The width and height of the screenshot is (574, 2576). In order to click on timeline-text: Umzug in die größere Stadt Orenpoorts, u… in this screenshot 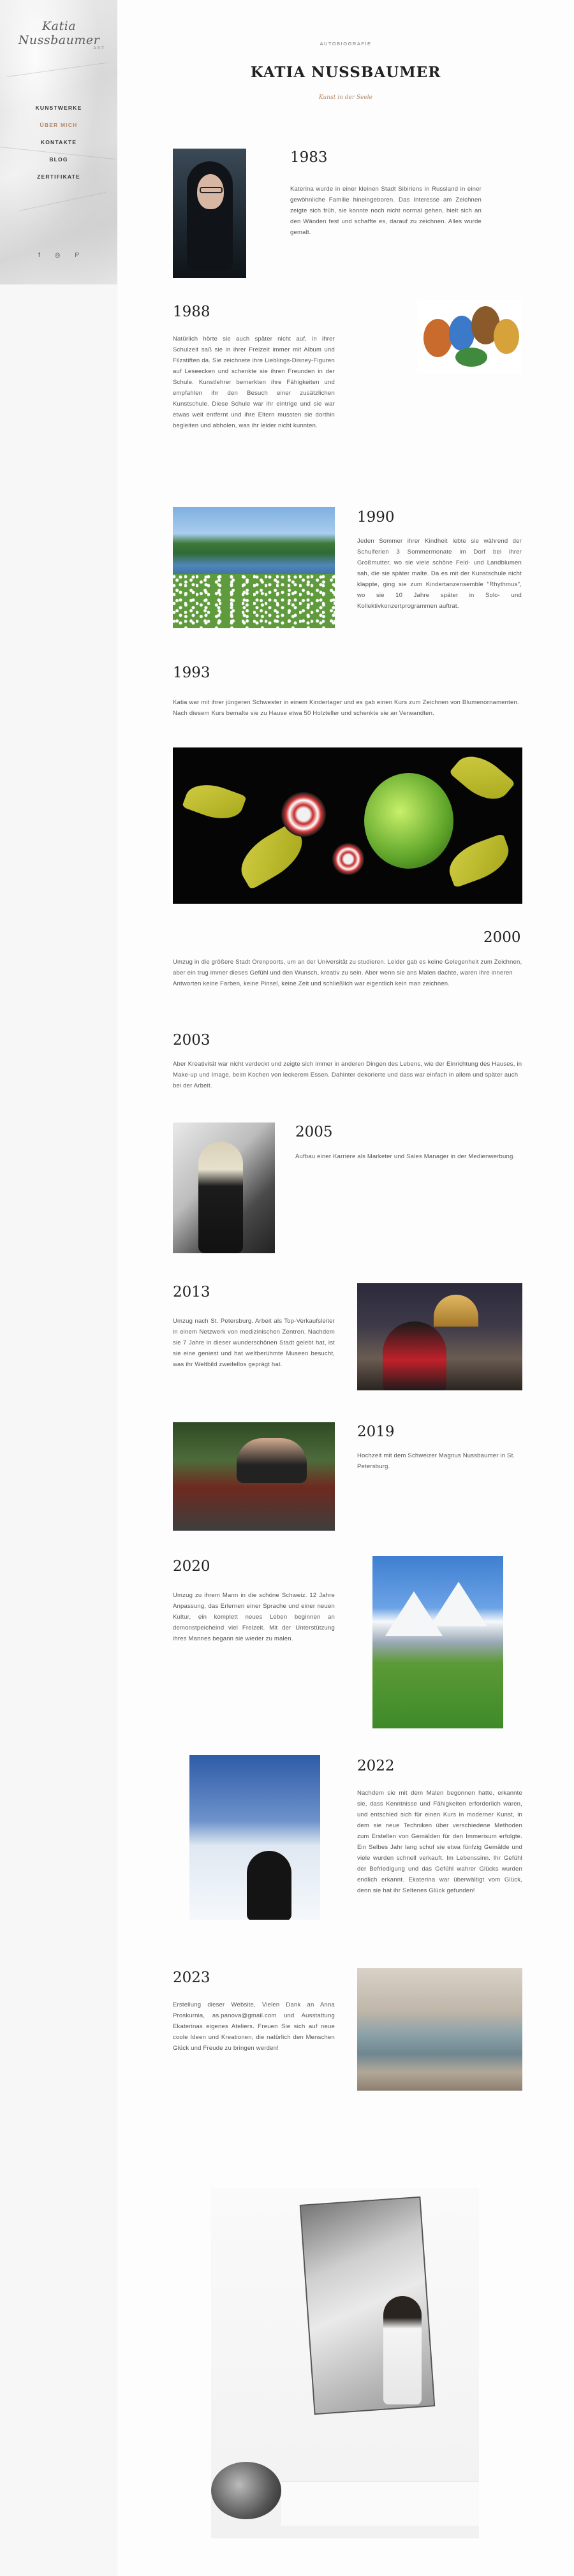, I will do `click(348, 973)`.